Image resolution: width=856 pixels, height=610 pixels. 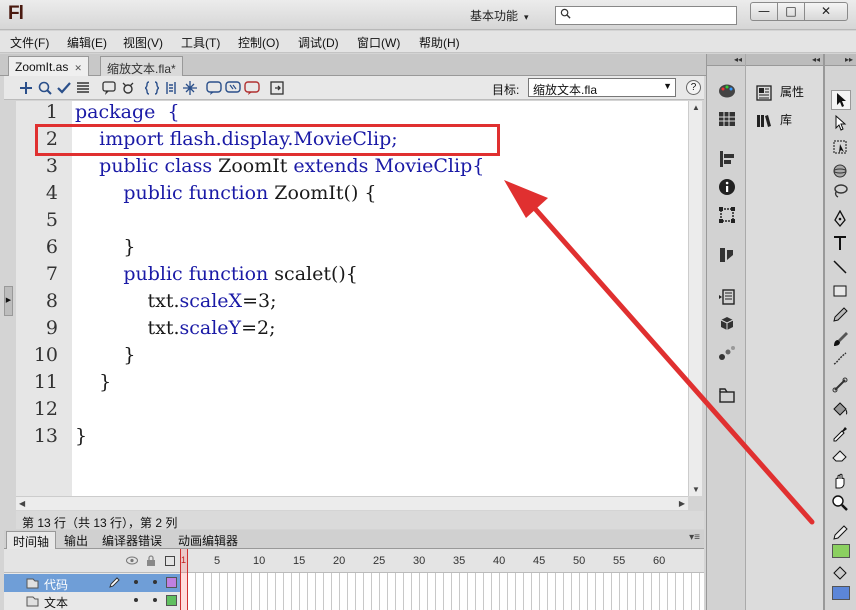 What do you see at coordinates (277, 88) in the screenshot?
I see `toggle-toolbox-icon` at bounding box center [277, 88].